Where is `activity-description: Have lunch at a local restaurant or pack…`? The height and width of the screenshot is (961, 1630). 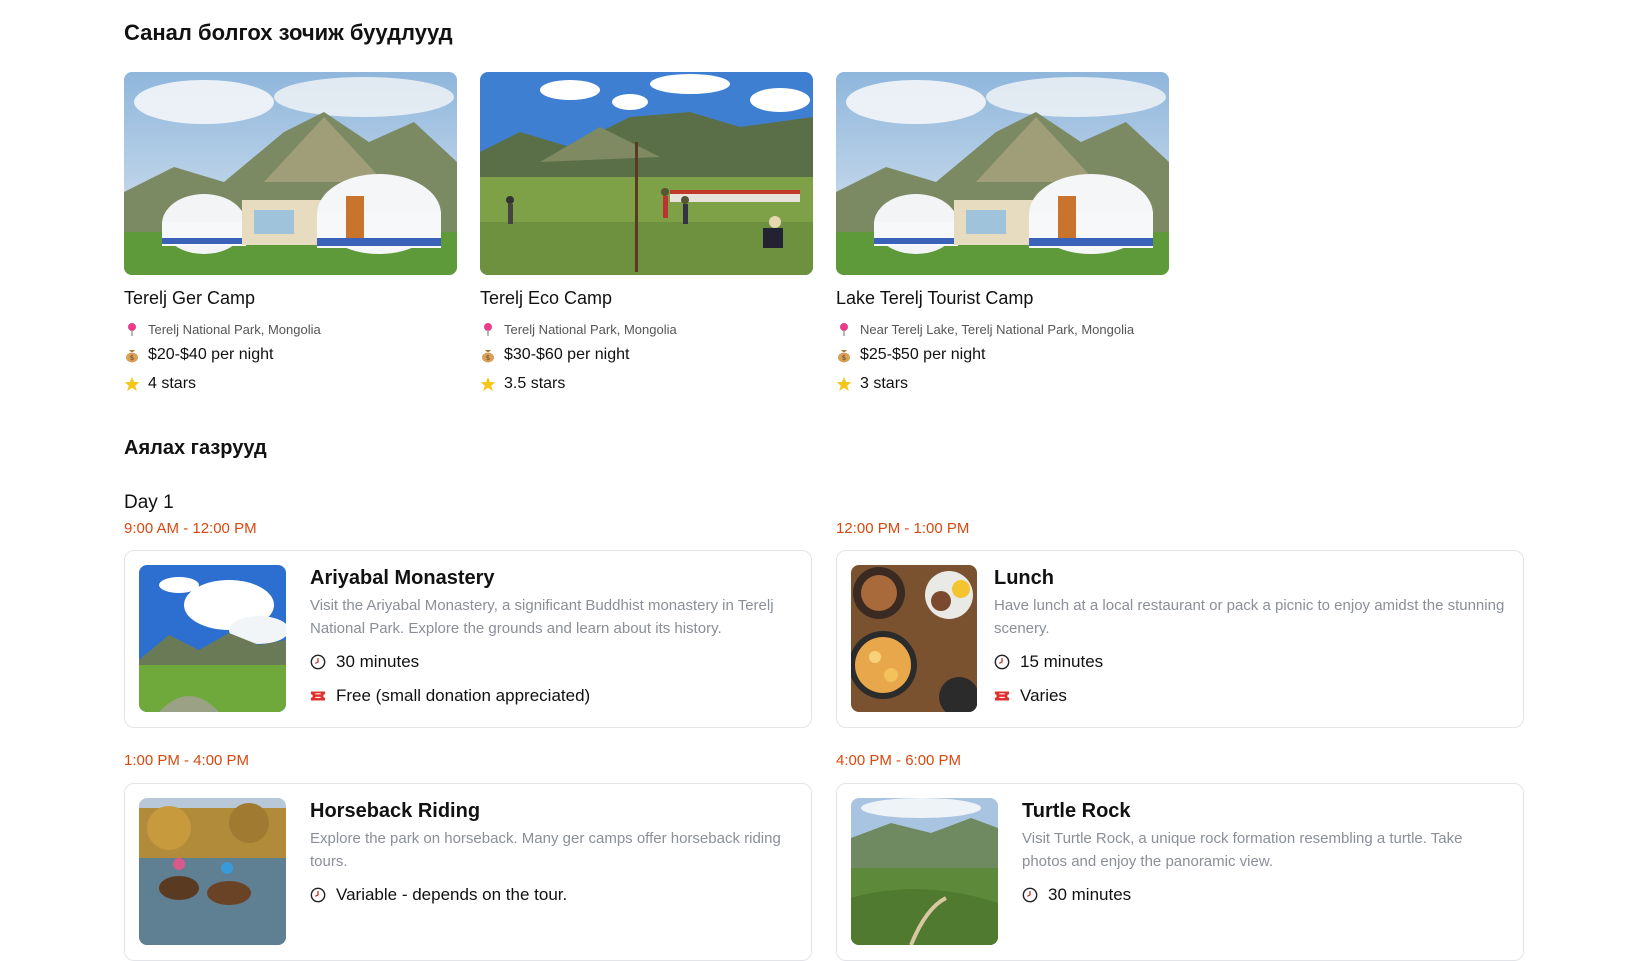 activity-description: Have lunch at a local restaurant or pack… is located at coordinates (1249, 617).